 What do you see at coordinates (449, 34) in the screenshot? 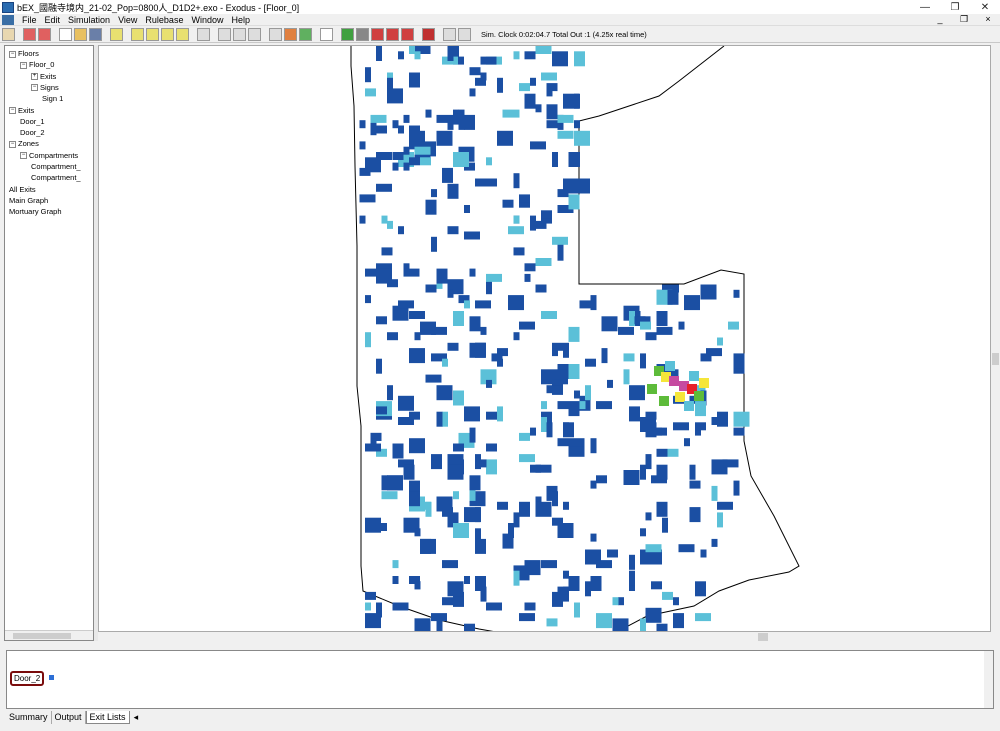
I see `edit-tool-icon` at bounding box center [449, 34].